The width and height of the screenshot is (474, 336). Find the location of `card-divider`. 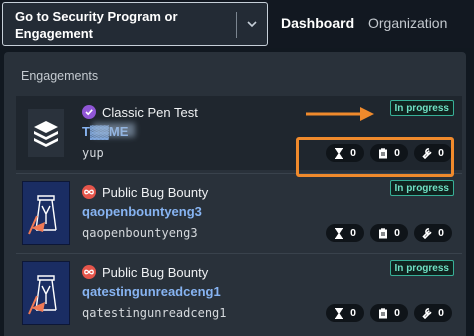

card-divider is located at coordinates (239, 253).